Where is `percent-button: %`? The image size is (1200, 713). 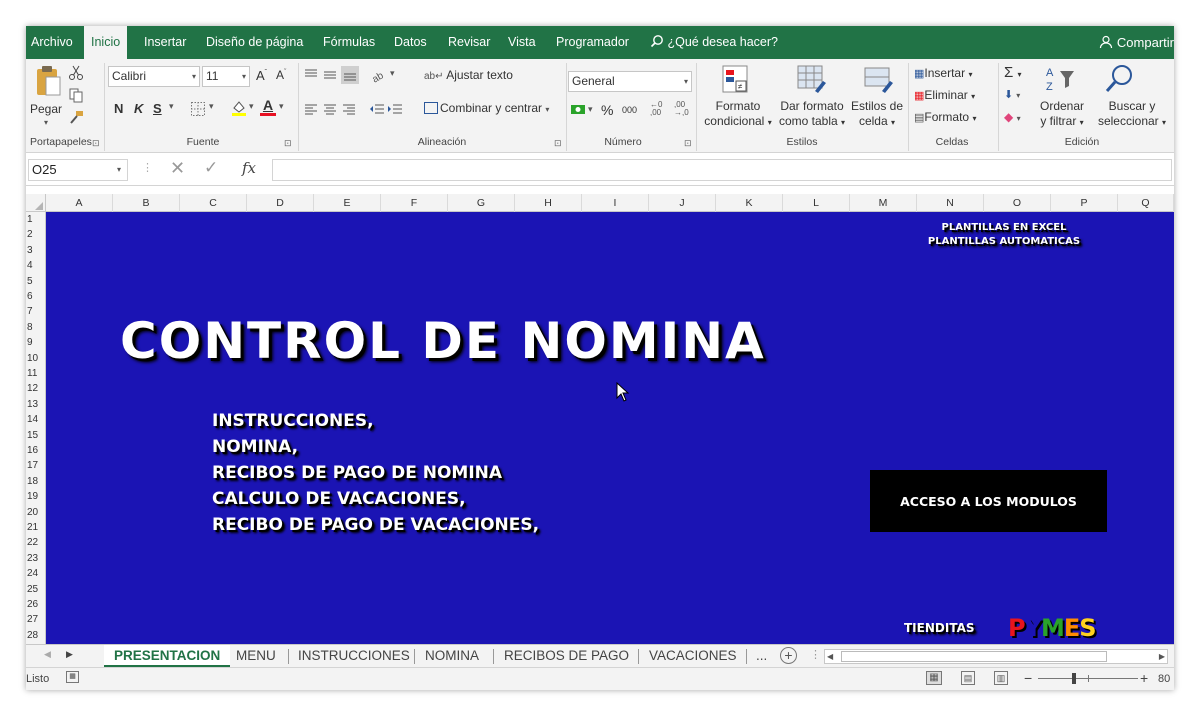 percent-button: % is located at coordinates (607, 110).